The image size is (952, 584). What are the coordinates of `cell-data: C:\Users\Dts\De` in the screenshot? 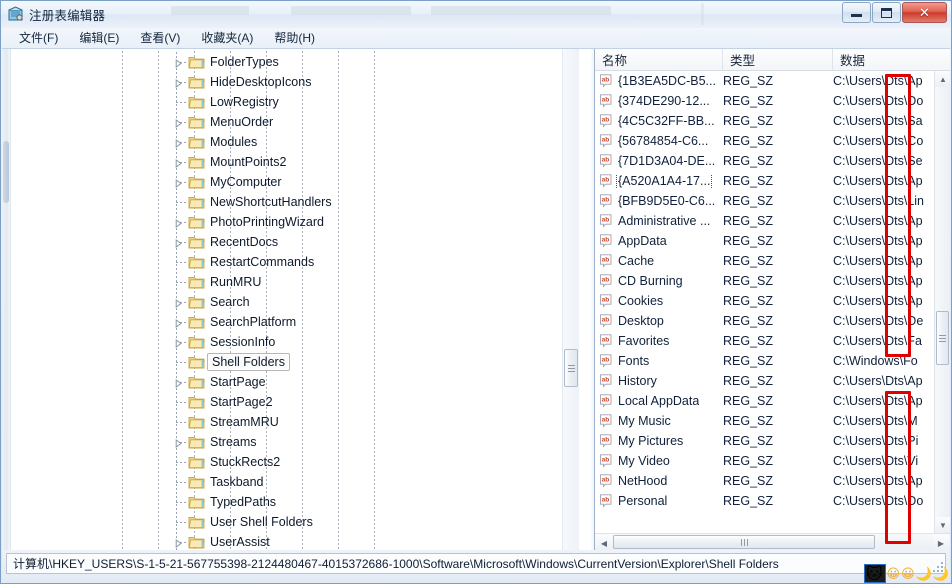 It's located at (878, 321).